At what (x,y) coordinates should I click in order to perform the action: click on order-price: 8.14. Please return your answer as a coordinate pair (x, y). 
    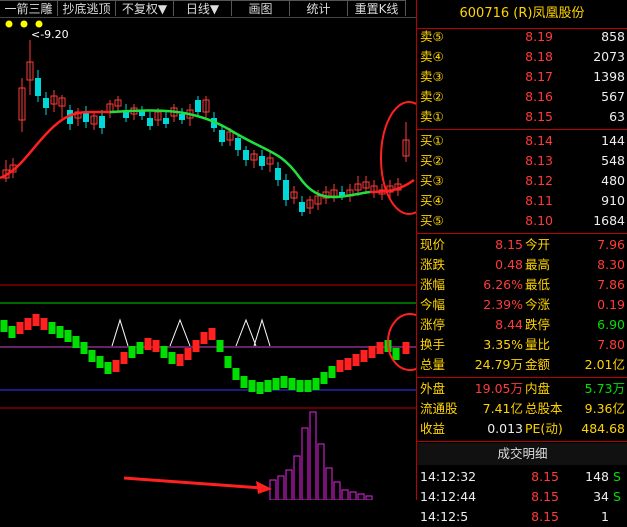
    Looking at the image, I should click on (539, 140).